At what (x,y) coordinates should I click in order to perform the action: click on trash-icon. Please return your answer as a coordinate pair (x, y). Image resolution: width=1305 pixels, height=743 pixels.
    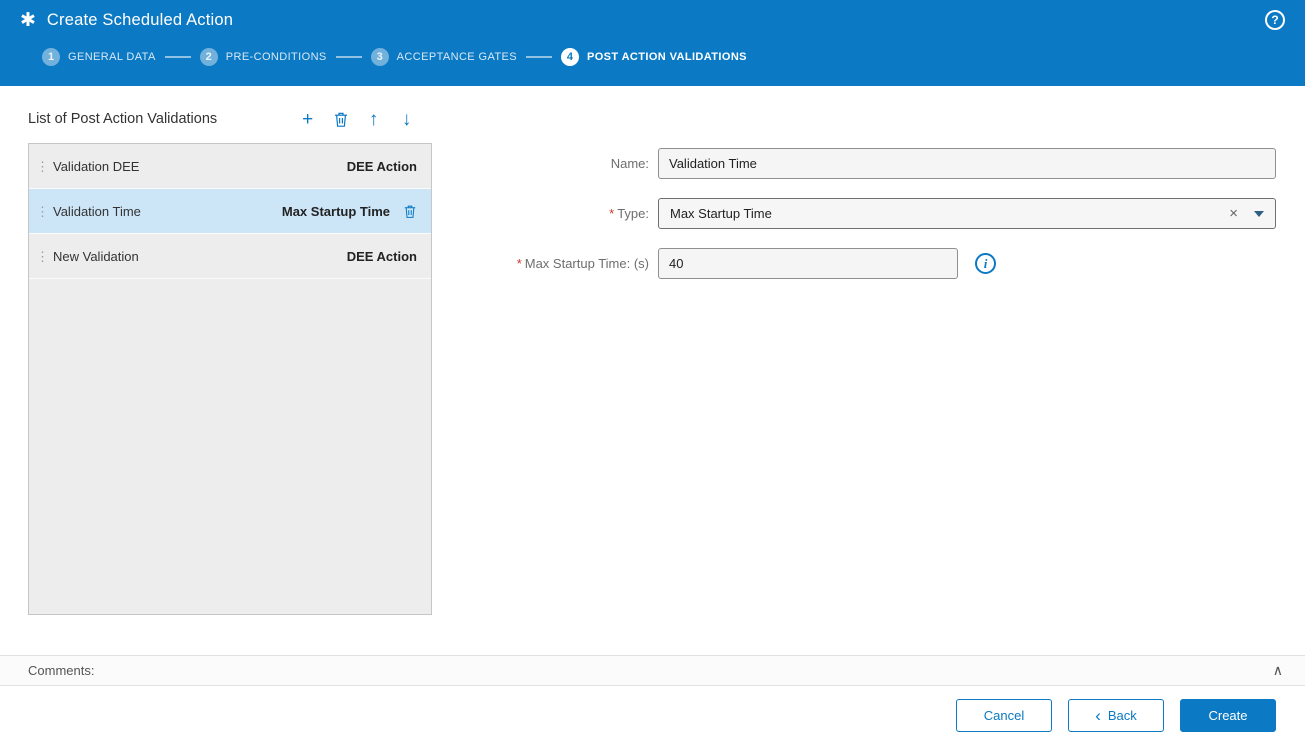
    Looking at the image, I should click on (340, 119).